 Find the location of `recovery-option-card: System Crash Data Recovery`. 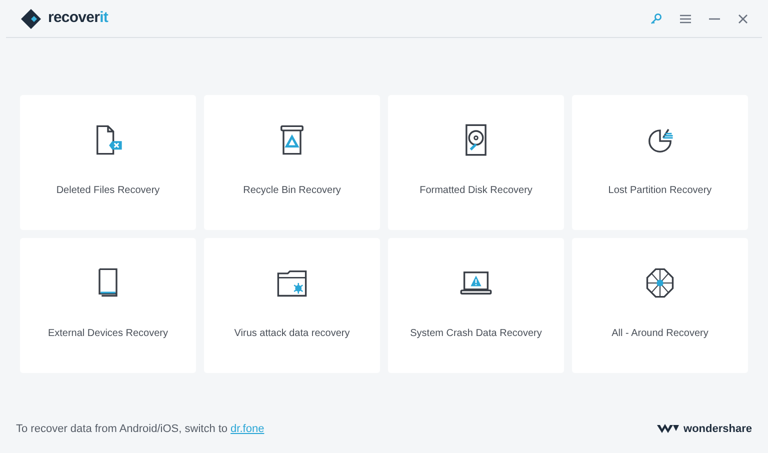

recovery-option-card: System Crash Data Recovery is located at coordinates (476, 305).